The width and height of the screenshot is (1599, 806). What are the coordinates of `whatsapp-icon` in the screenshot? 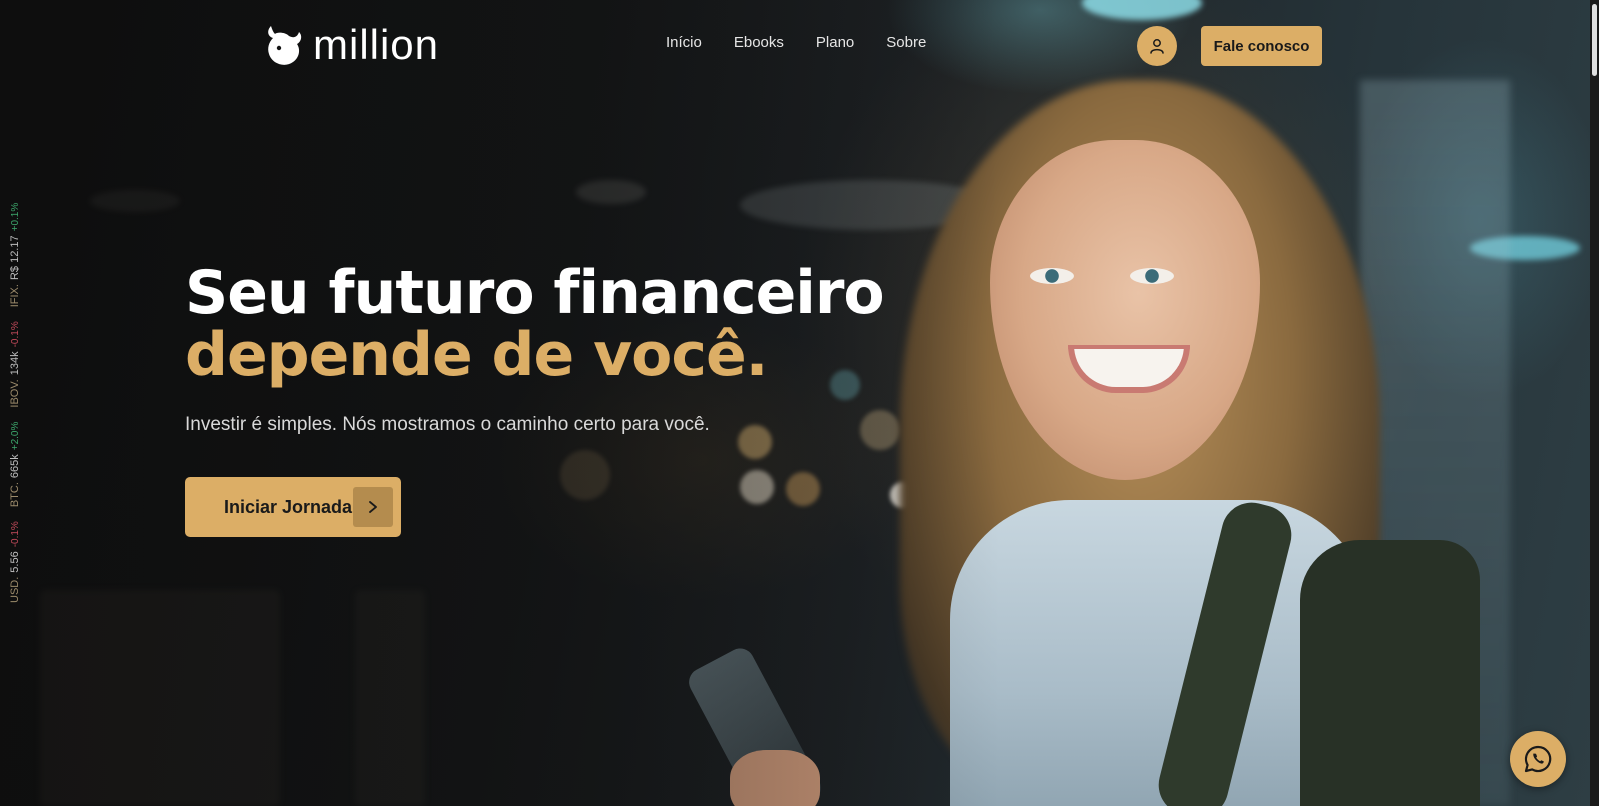 It's located at (1538, 759).